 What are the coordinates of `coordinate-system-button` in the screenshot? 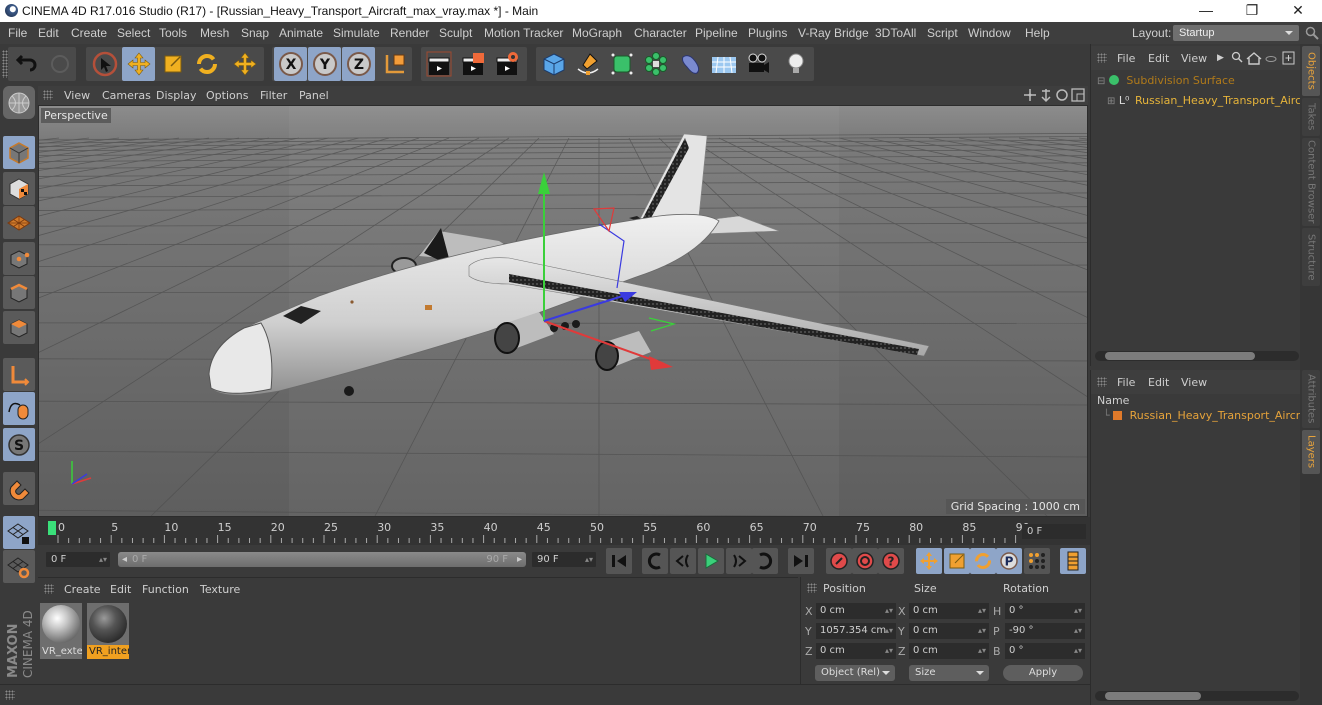 It's located at (394, 64).